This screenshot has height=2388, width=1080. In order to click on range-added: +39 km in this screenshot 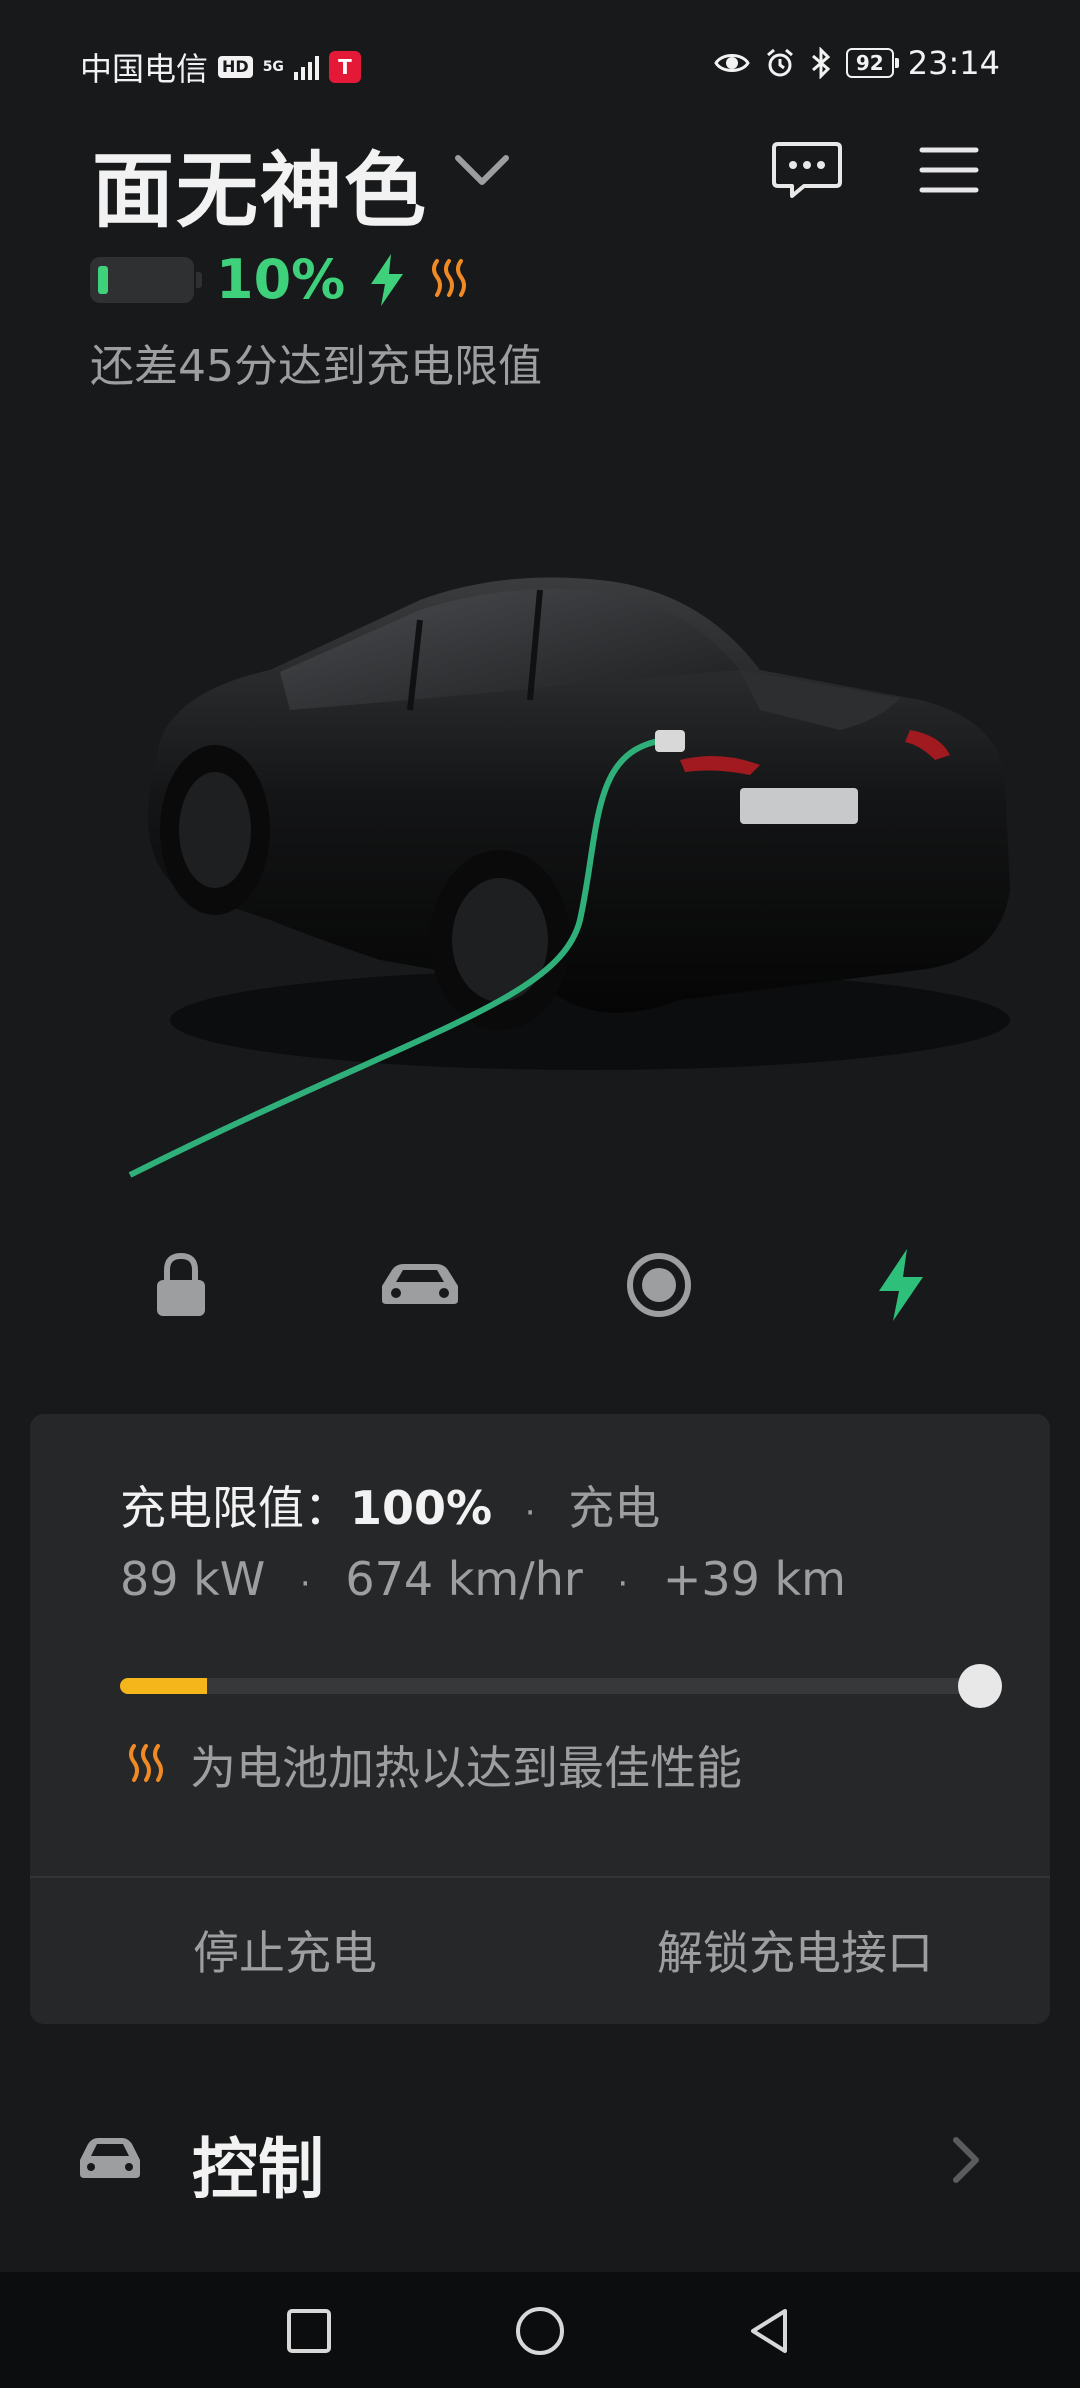, I will do `click(754, 1579)`.